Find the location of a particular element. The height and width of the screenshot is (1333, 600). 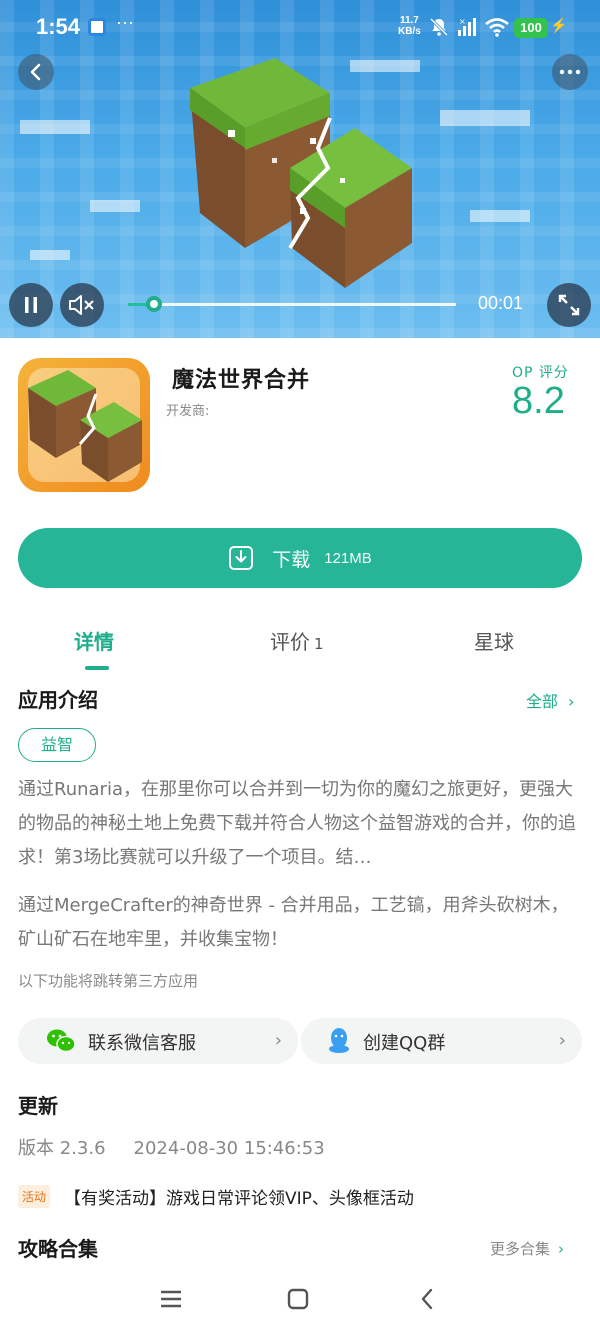

download-label: 下载 is located at coordinates (291, 559).